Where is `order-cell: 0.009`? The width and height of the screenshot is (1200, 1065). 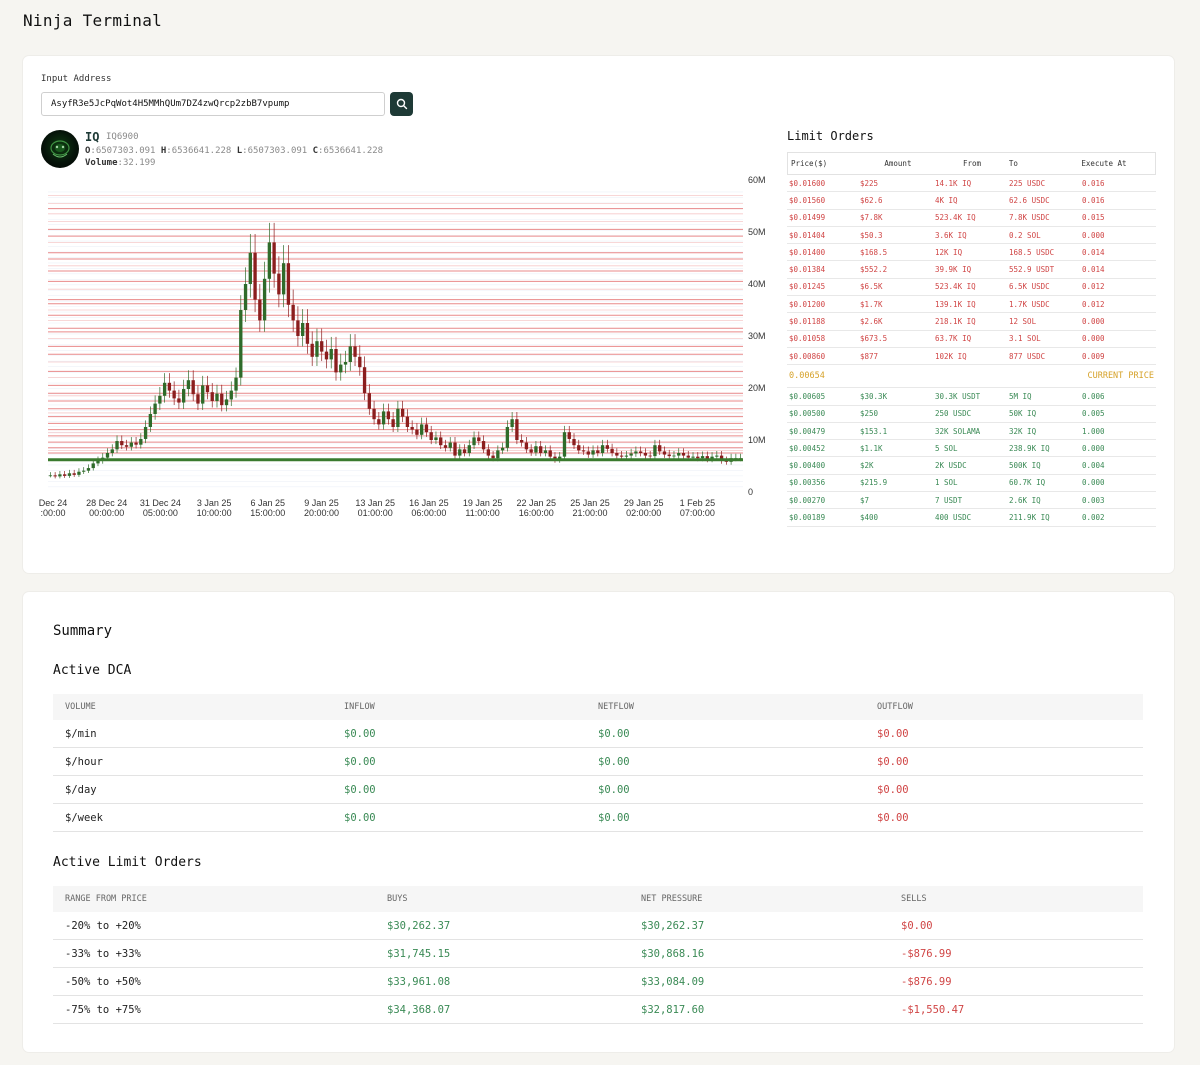
order-cell: 0.009 is located at coordinates (1093, 356).